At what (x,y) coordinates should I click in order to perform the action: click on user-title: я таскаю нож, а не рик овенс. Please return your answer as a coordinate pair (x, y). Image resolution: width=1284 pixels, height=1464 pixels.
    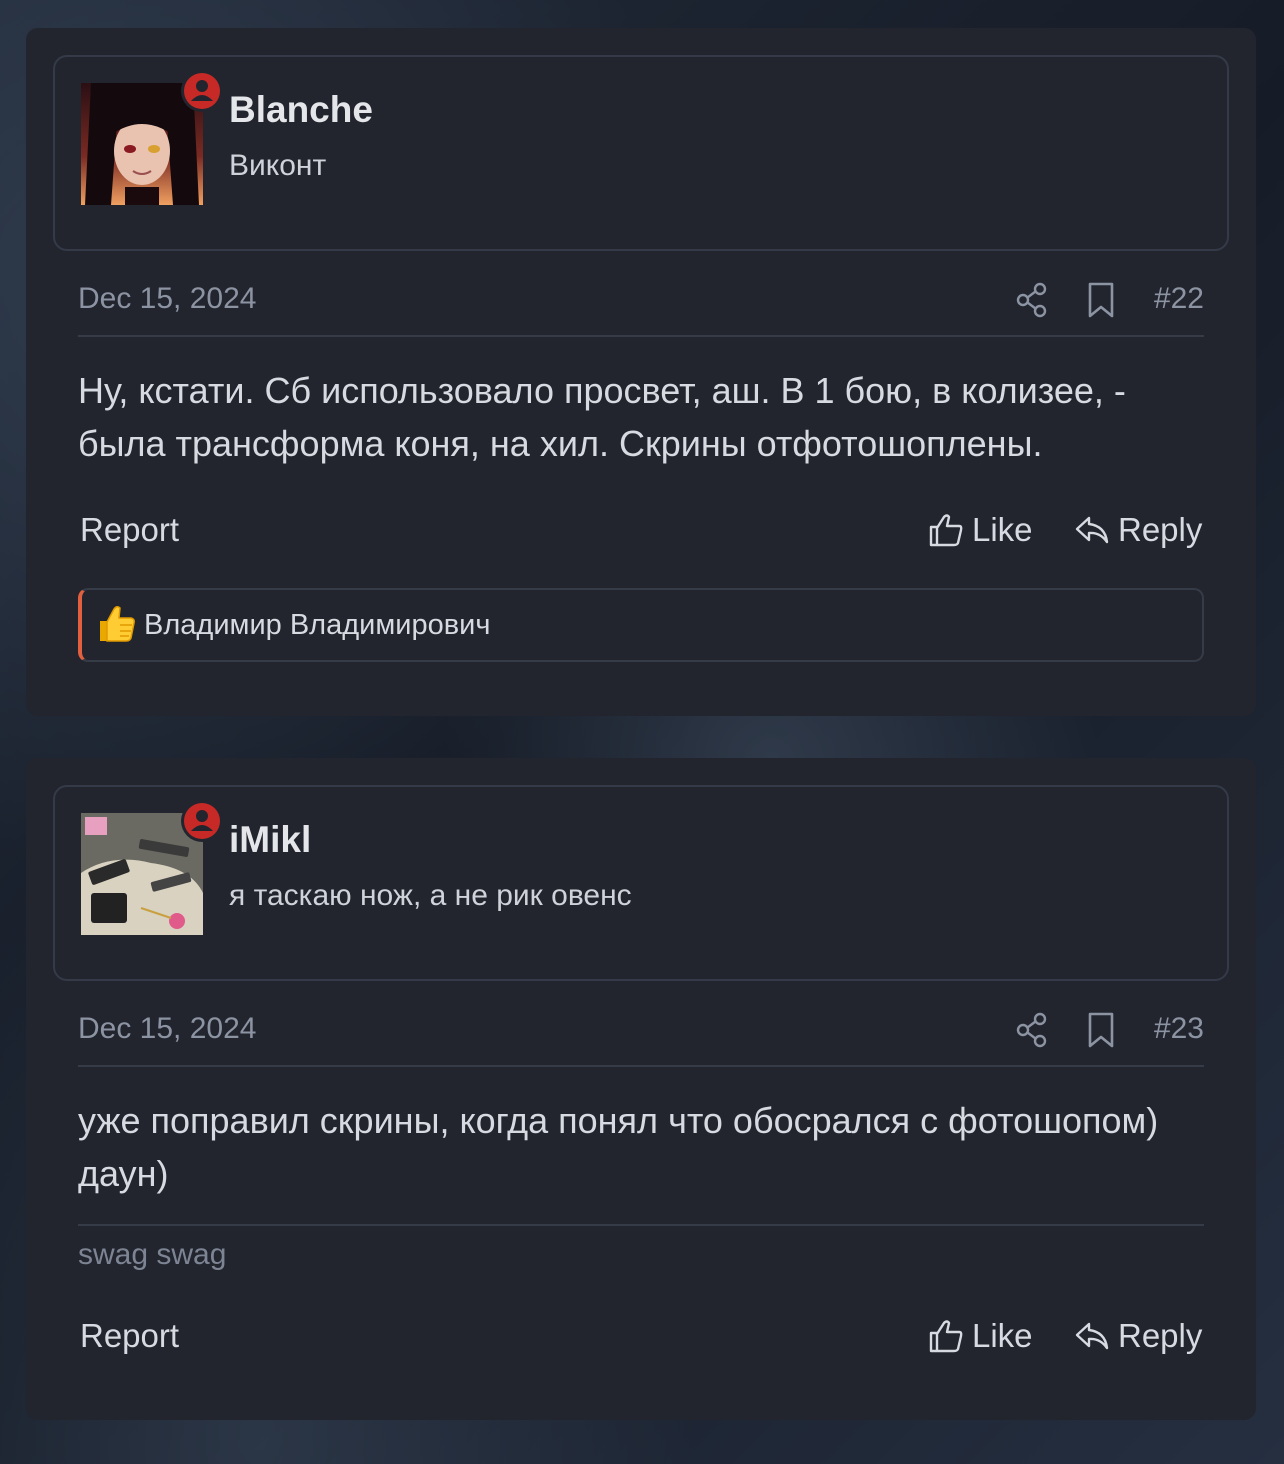
    Looking at the image, I should click on (430, 895).